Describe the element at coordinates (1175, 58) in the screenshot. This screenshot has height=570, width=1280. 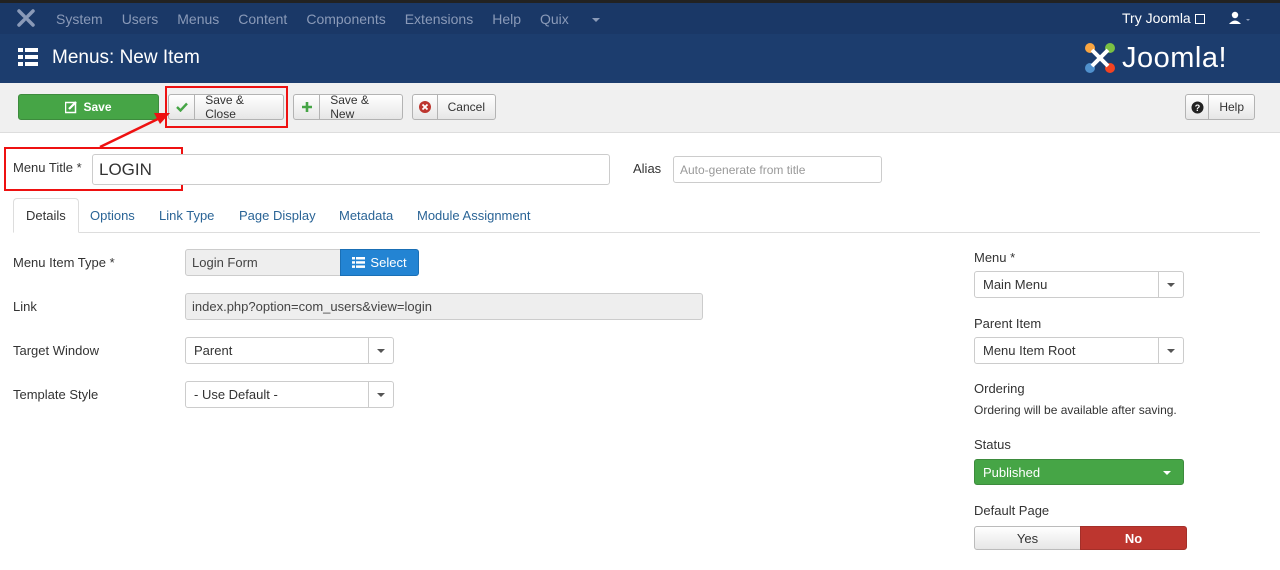
I see `joomla-logo-text: Joomla!` at that location.